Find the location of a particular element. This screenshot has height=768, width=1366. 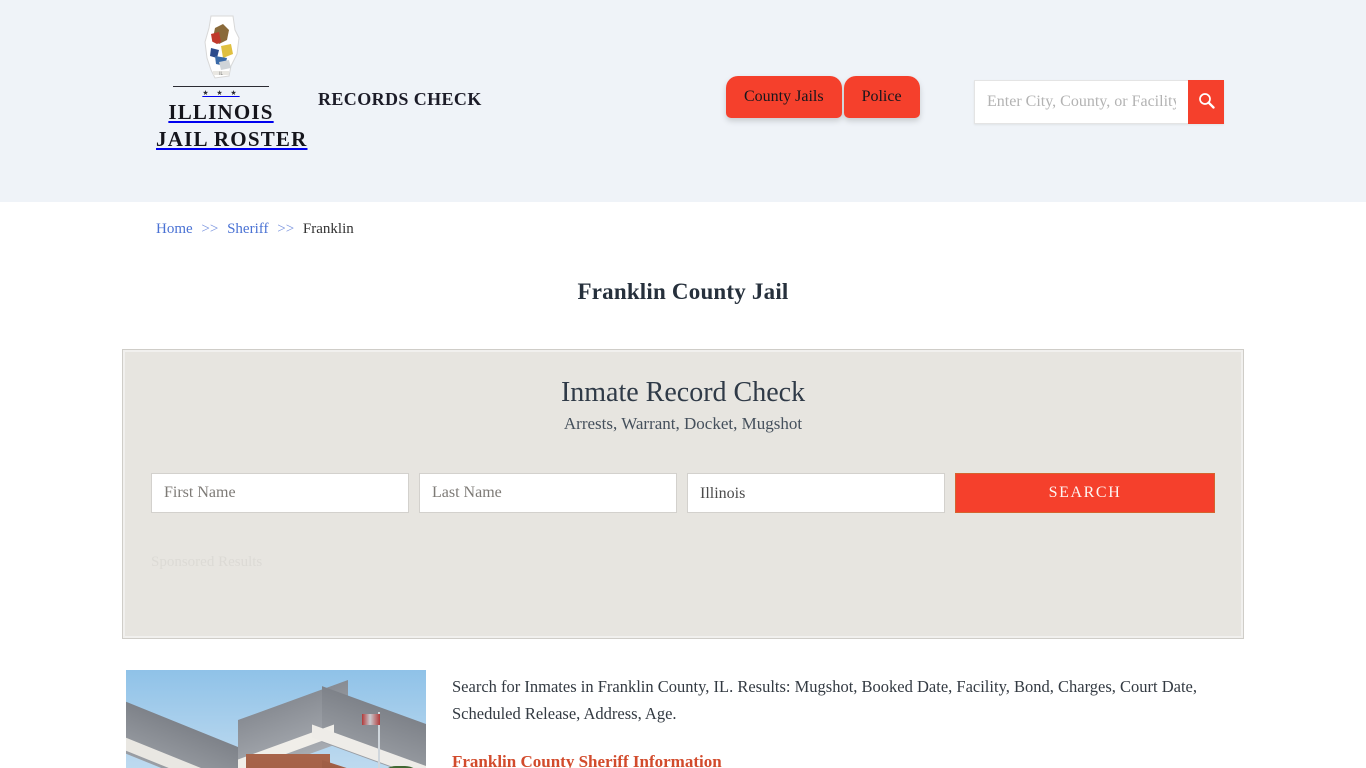

header-search is located at coordinates (1099, 102).